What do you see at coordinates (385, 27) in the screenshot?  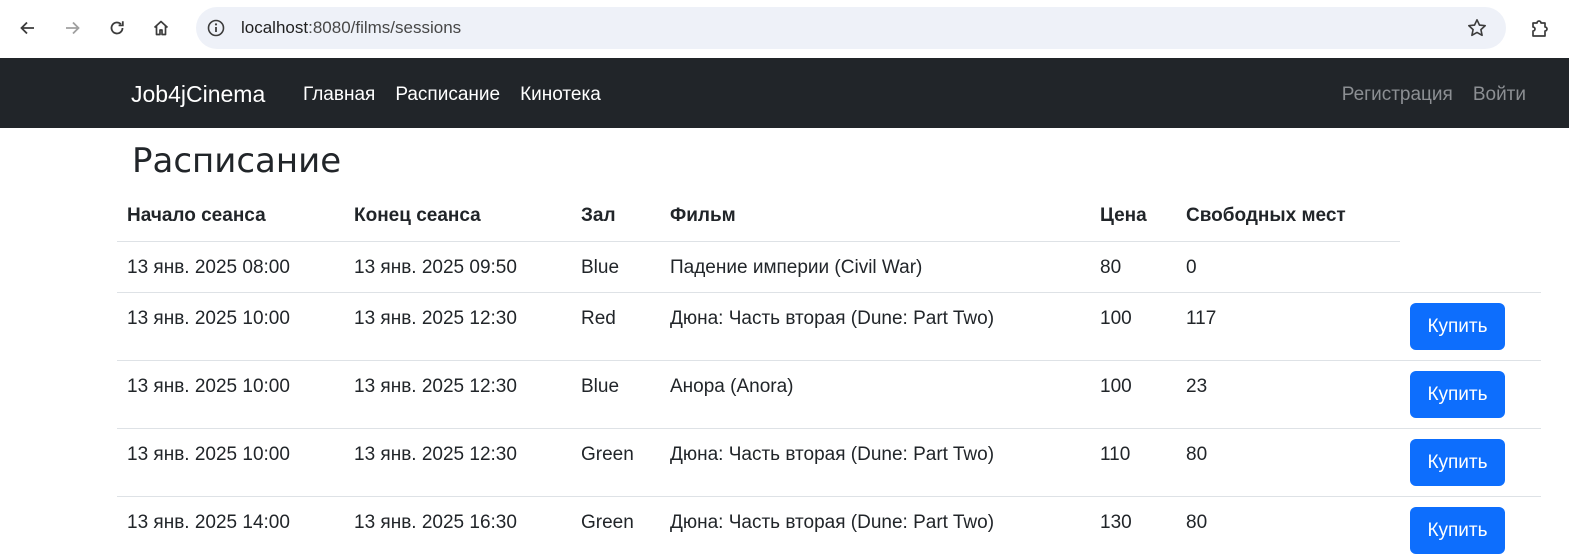 I see `url-path: :8080/films/sessions` at bounding box center [385, 27].